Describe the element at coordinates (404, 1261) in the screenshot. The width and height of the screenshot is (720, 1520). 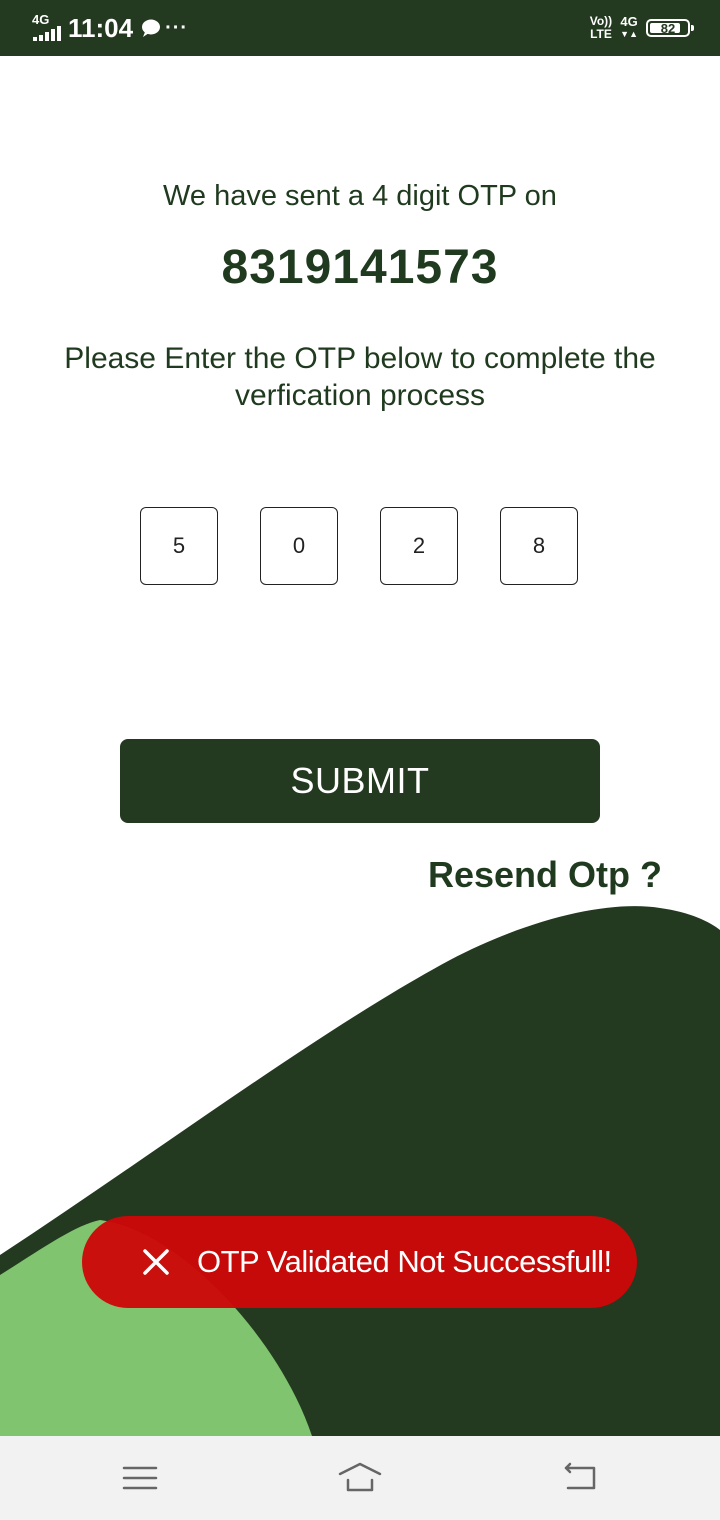
I see `toast-message: OTP Validated Not Successfull!` at that location.